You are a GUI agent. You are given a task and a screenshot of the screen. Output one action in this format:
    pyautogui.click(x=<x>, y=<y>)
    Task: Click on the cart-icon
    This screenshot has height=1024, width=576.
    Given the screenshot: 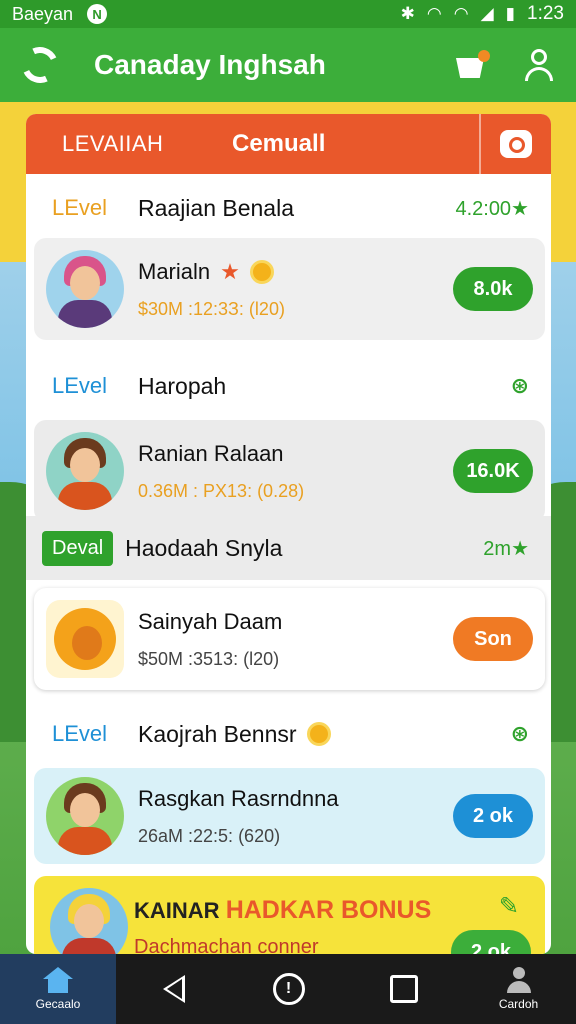 What is the action you would take?
    pyautogui.click(x=472, y=65)
    